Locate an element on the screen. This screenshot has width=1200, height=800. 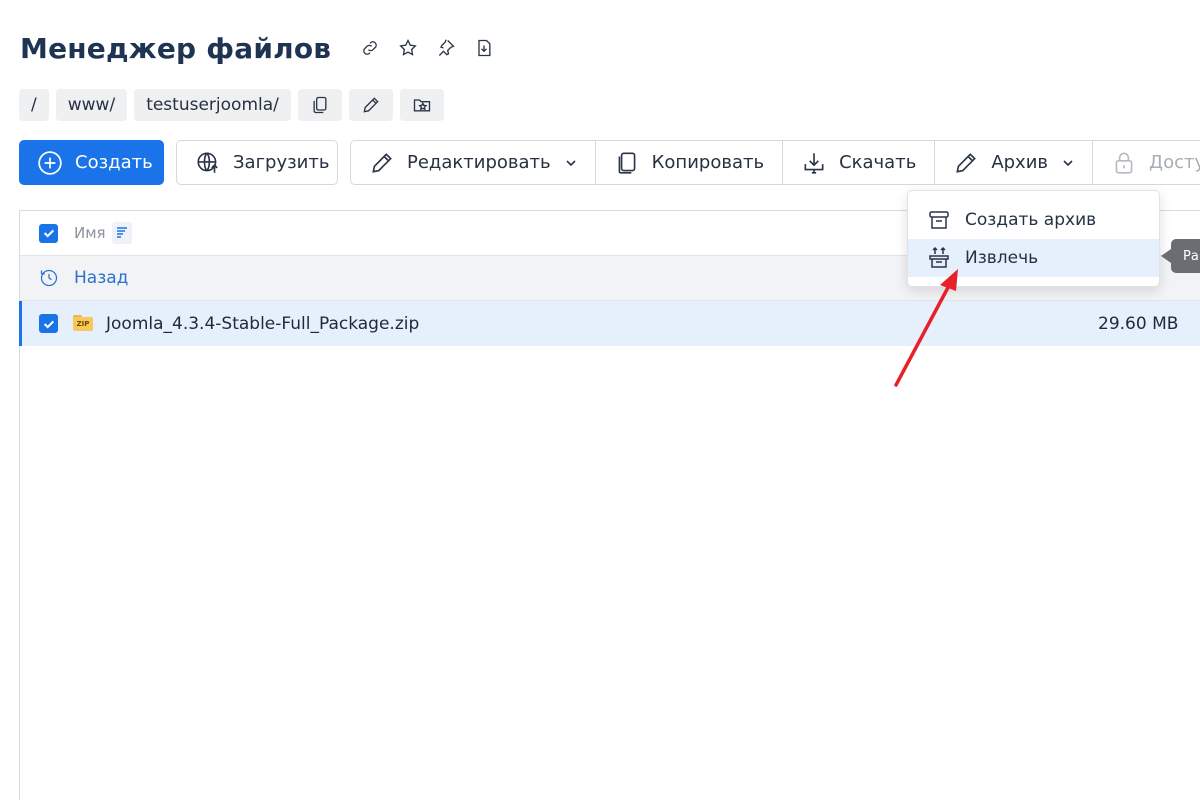
copy-path-button is located at coordinates (319, 105).